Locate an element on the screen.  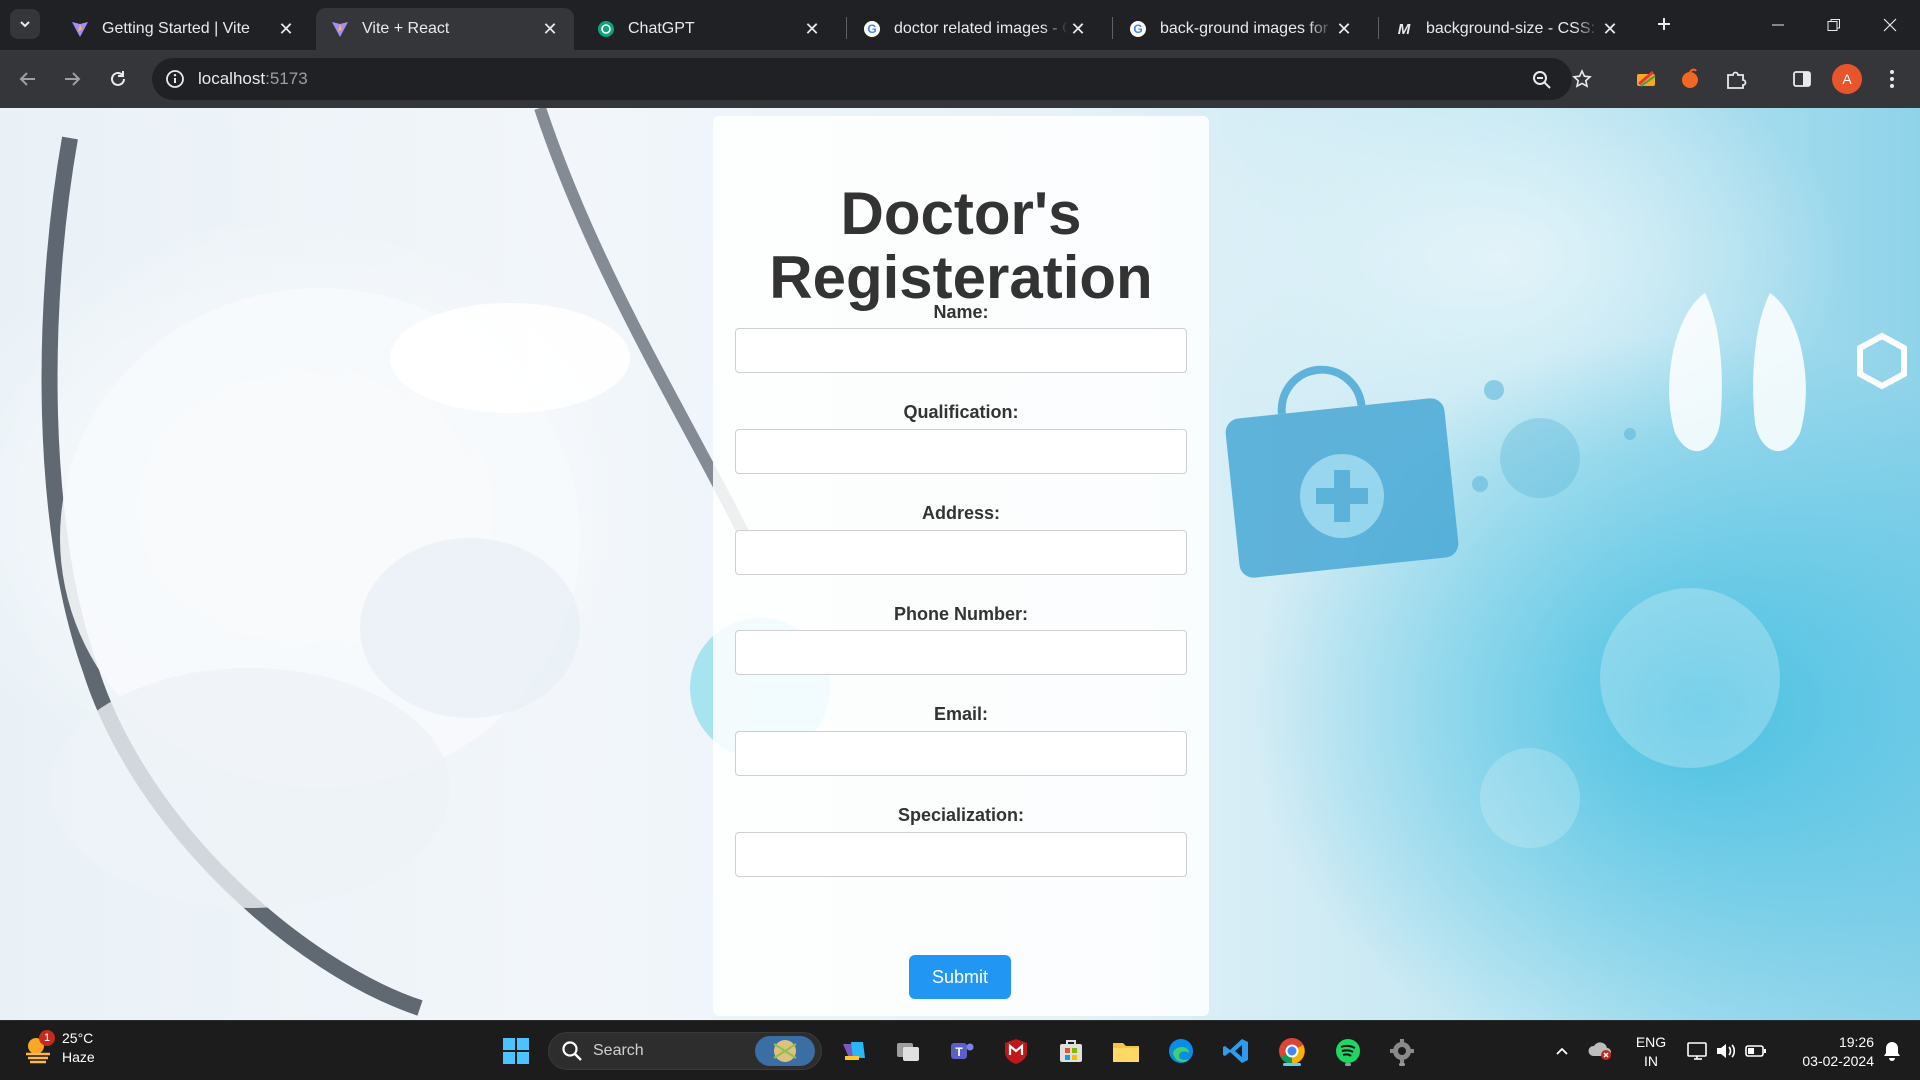
weather-text: 25°C Haze is located at coordinates (78, 1048).